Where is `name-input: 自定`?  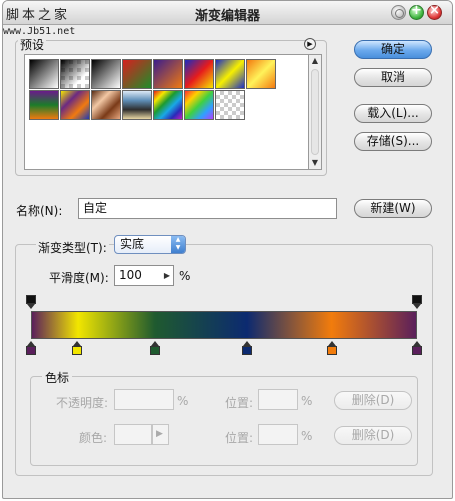 name-input: 自定 is located at coordinates (207, 208).